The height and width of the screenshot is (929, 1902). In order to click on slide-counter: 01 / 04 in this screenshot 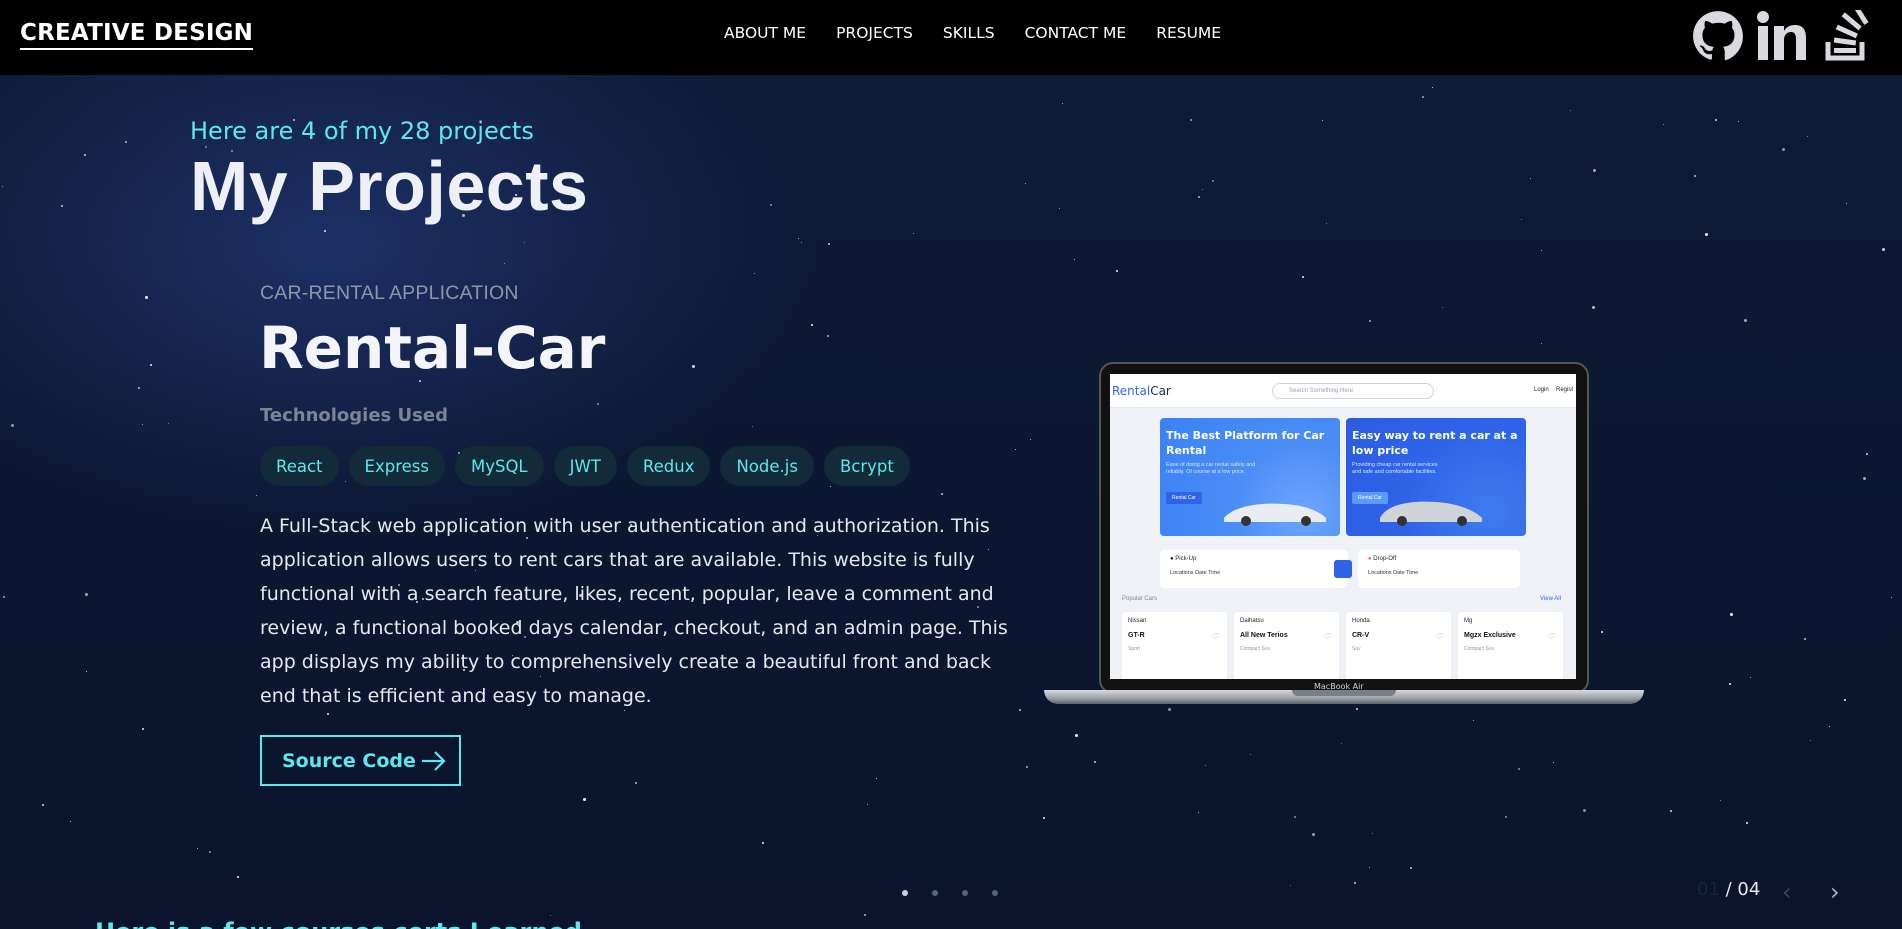, I will do `click(1728, 889)`.